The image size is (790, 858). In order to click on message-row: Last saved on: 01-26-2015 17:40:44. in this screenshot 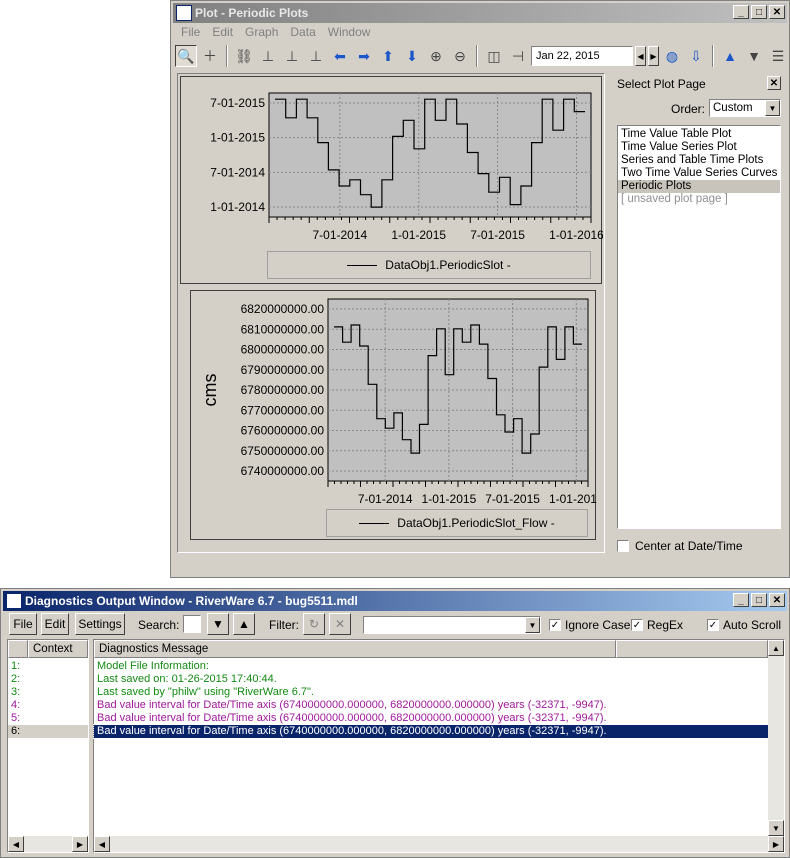, I will do `click(431, 679)`.